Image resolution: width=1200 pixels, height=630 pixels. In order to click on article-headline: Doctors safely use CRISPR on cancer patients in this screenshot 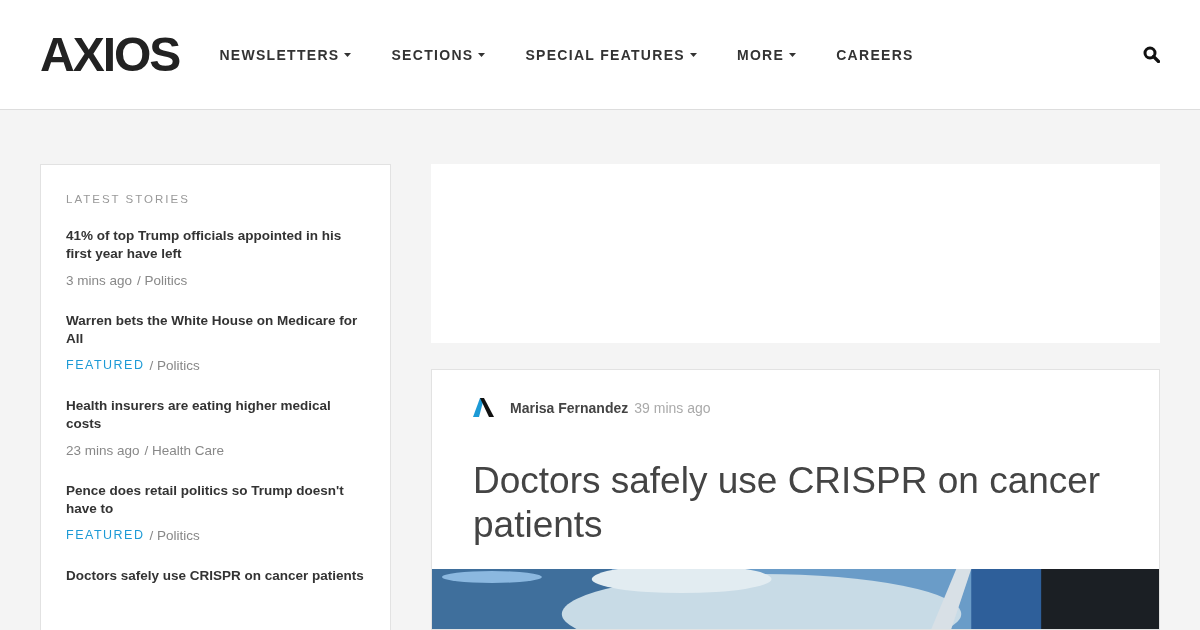, I will do `click(787, 503)`.